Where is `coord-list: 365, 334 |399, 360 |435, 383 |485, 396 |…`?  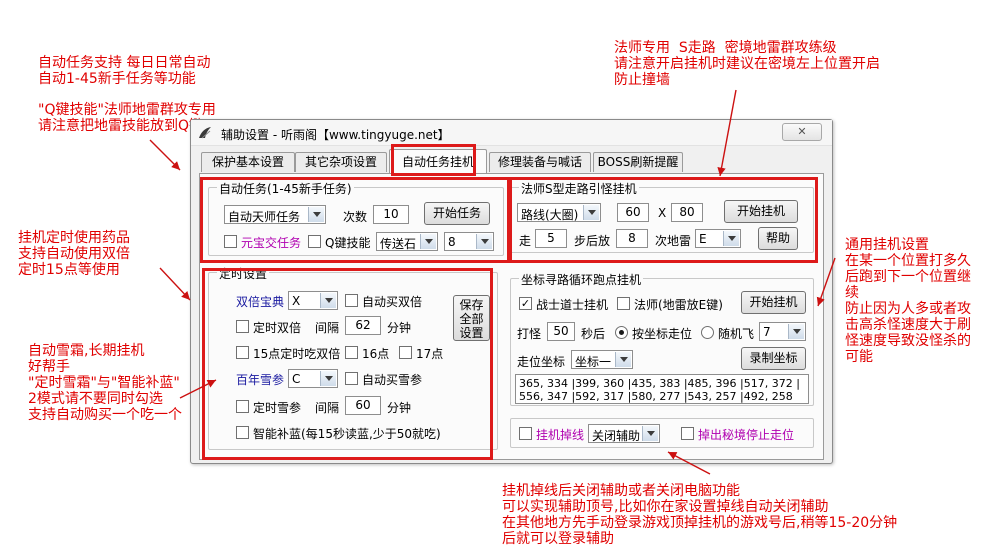 coord-list: 365, 334 |399, 360 |435, 383 |485, 396 |… is located at coordinates (662, 389).